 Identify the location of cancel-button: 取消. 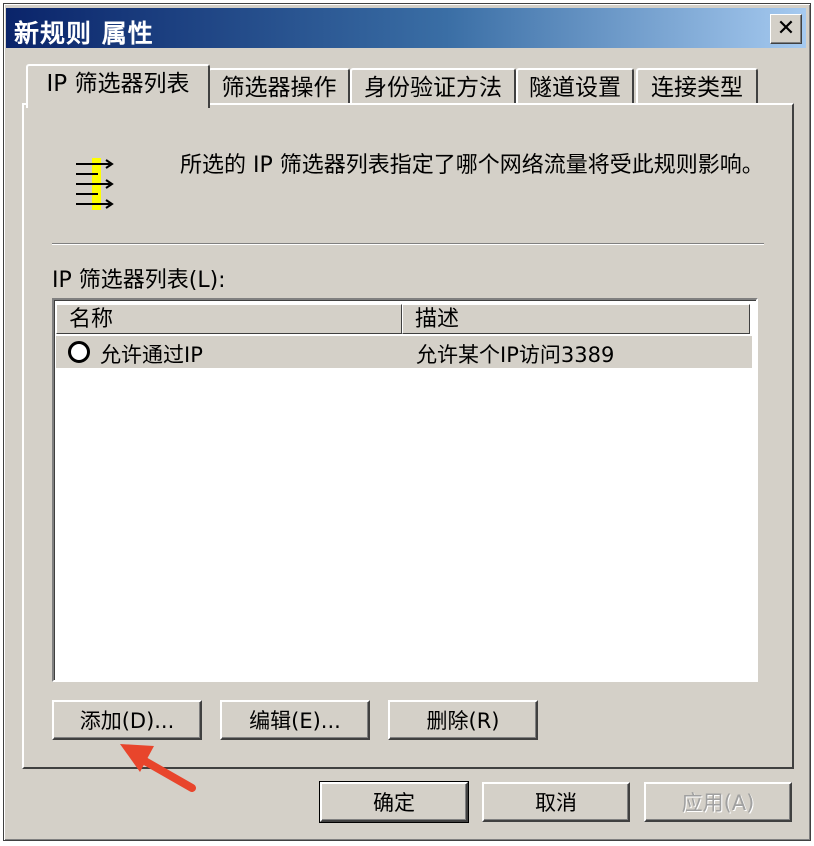
(556, 802).